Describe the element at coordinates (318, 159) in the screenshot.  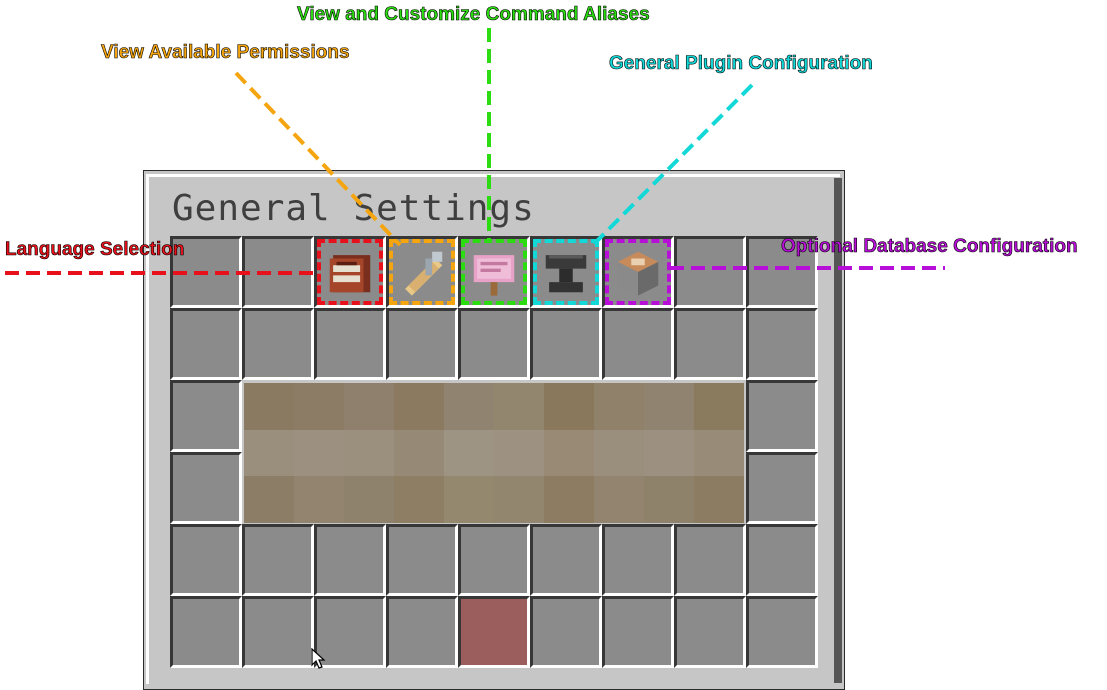
I see `annotation-line-permissions` at that location.